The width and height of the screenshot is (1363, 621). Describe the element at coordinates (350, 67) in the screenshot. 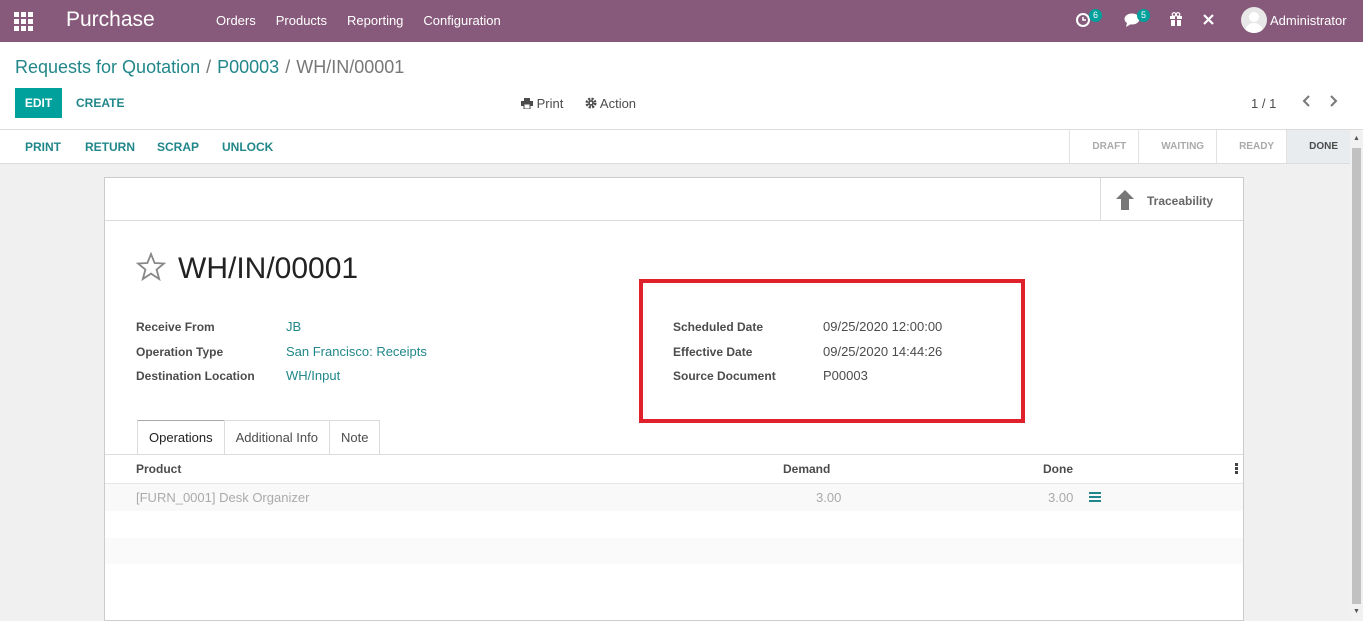

I see `breadcrumb-current: WH/IN/00001` at that location.